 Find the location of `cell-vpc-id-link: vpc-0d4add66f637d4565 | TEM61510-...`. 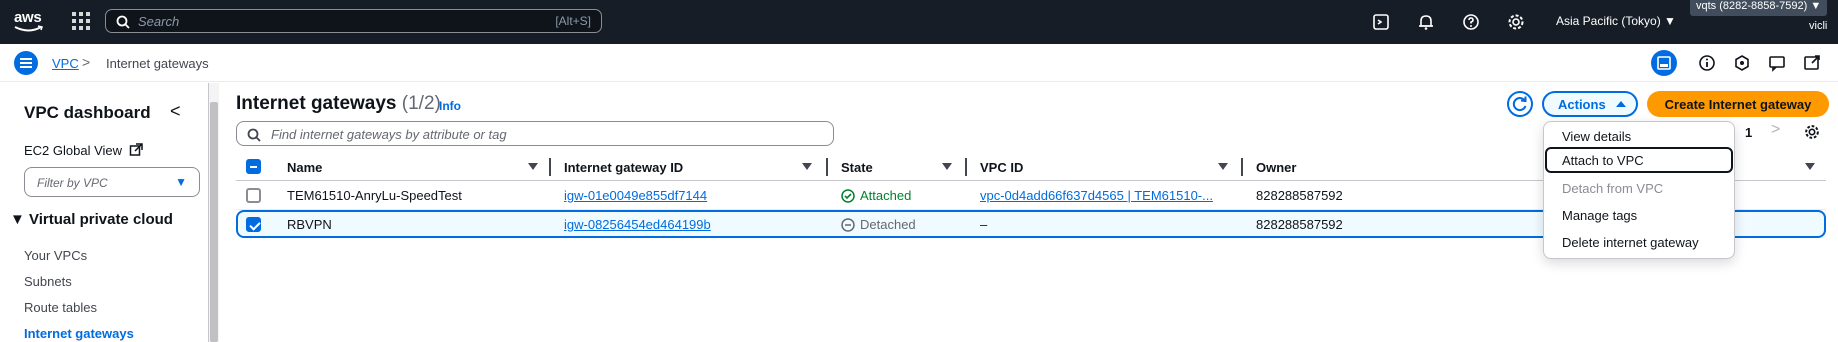

cell-vpc-id-link: vpc-0d4add66f637d4565 | TEM61510-... is located at coordinates (1096, 195).